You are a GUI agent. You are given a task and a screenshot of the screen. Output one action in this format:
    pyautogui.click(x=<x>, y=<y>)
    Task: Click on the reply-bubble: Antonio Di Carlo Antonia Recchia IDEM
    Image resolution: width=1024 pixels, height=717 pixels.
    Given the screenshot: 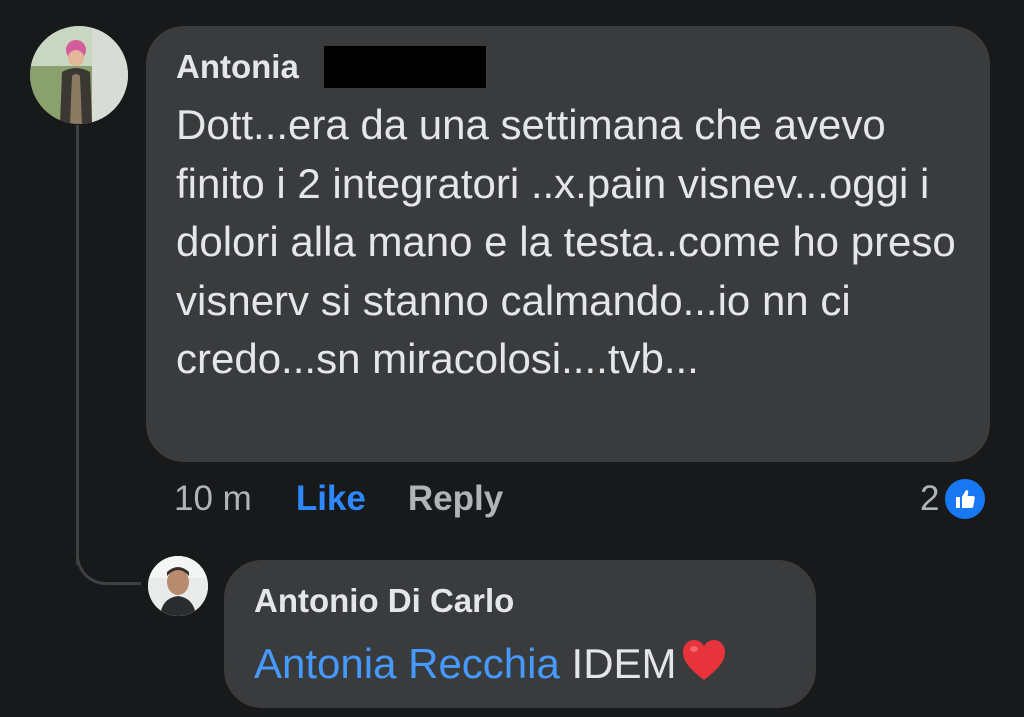 What is the action you would take?
    pyautogui.click(x=520, y=634)
    